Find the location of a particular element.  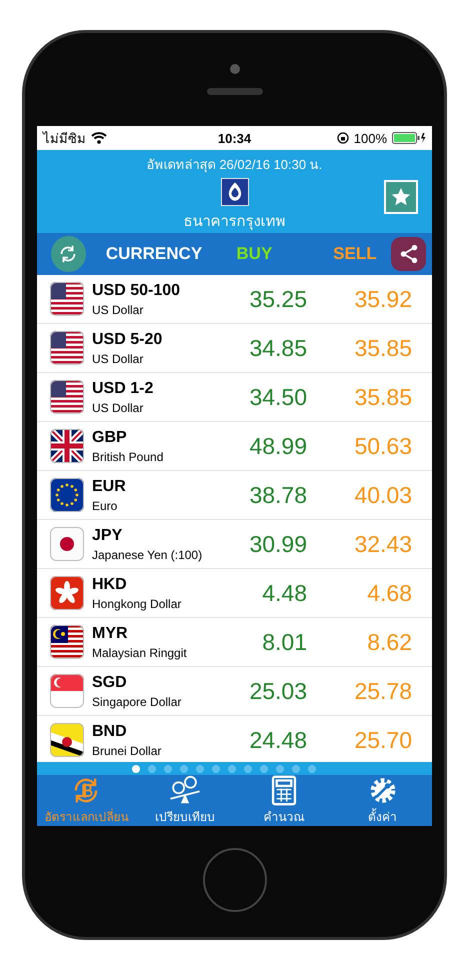

currency-column-header: CURRENCY is located at coordinates (155, 254).